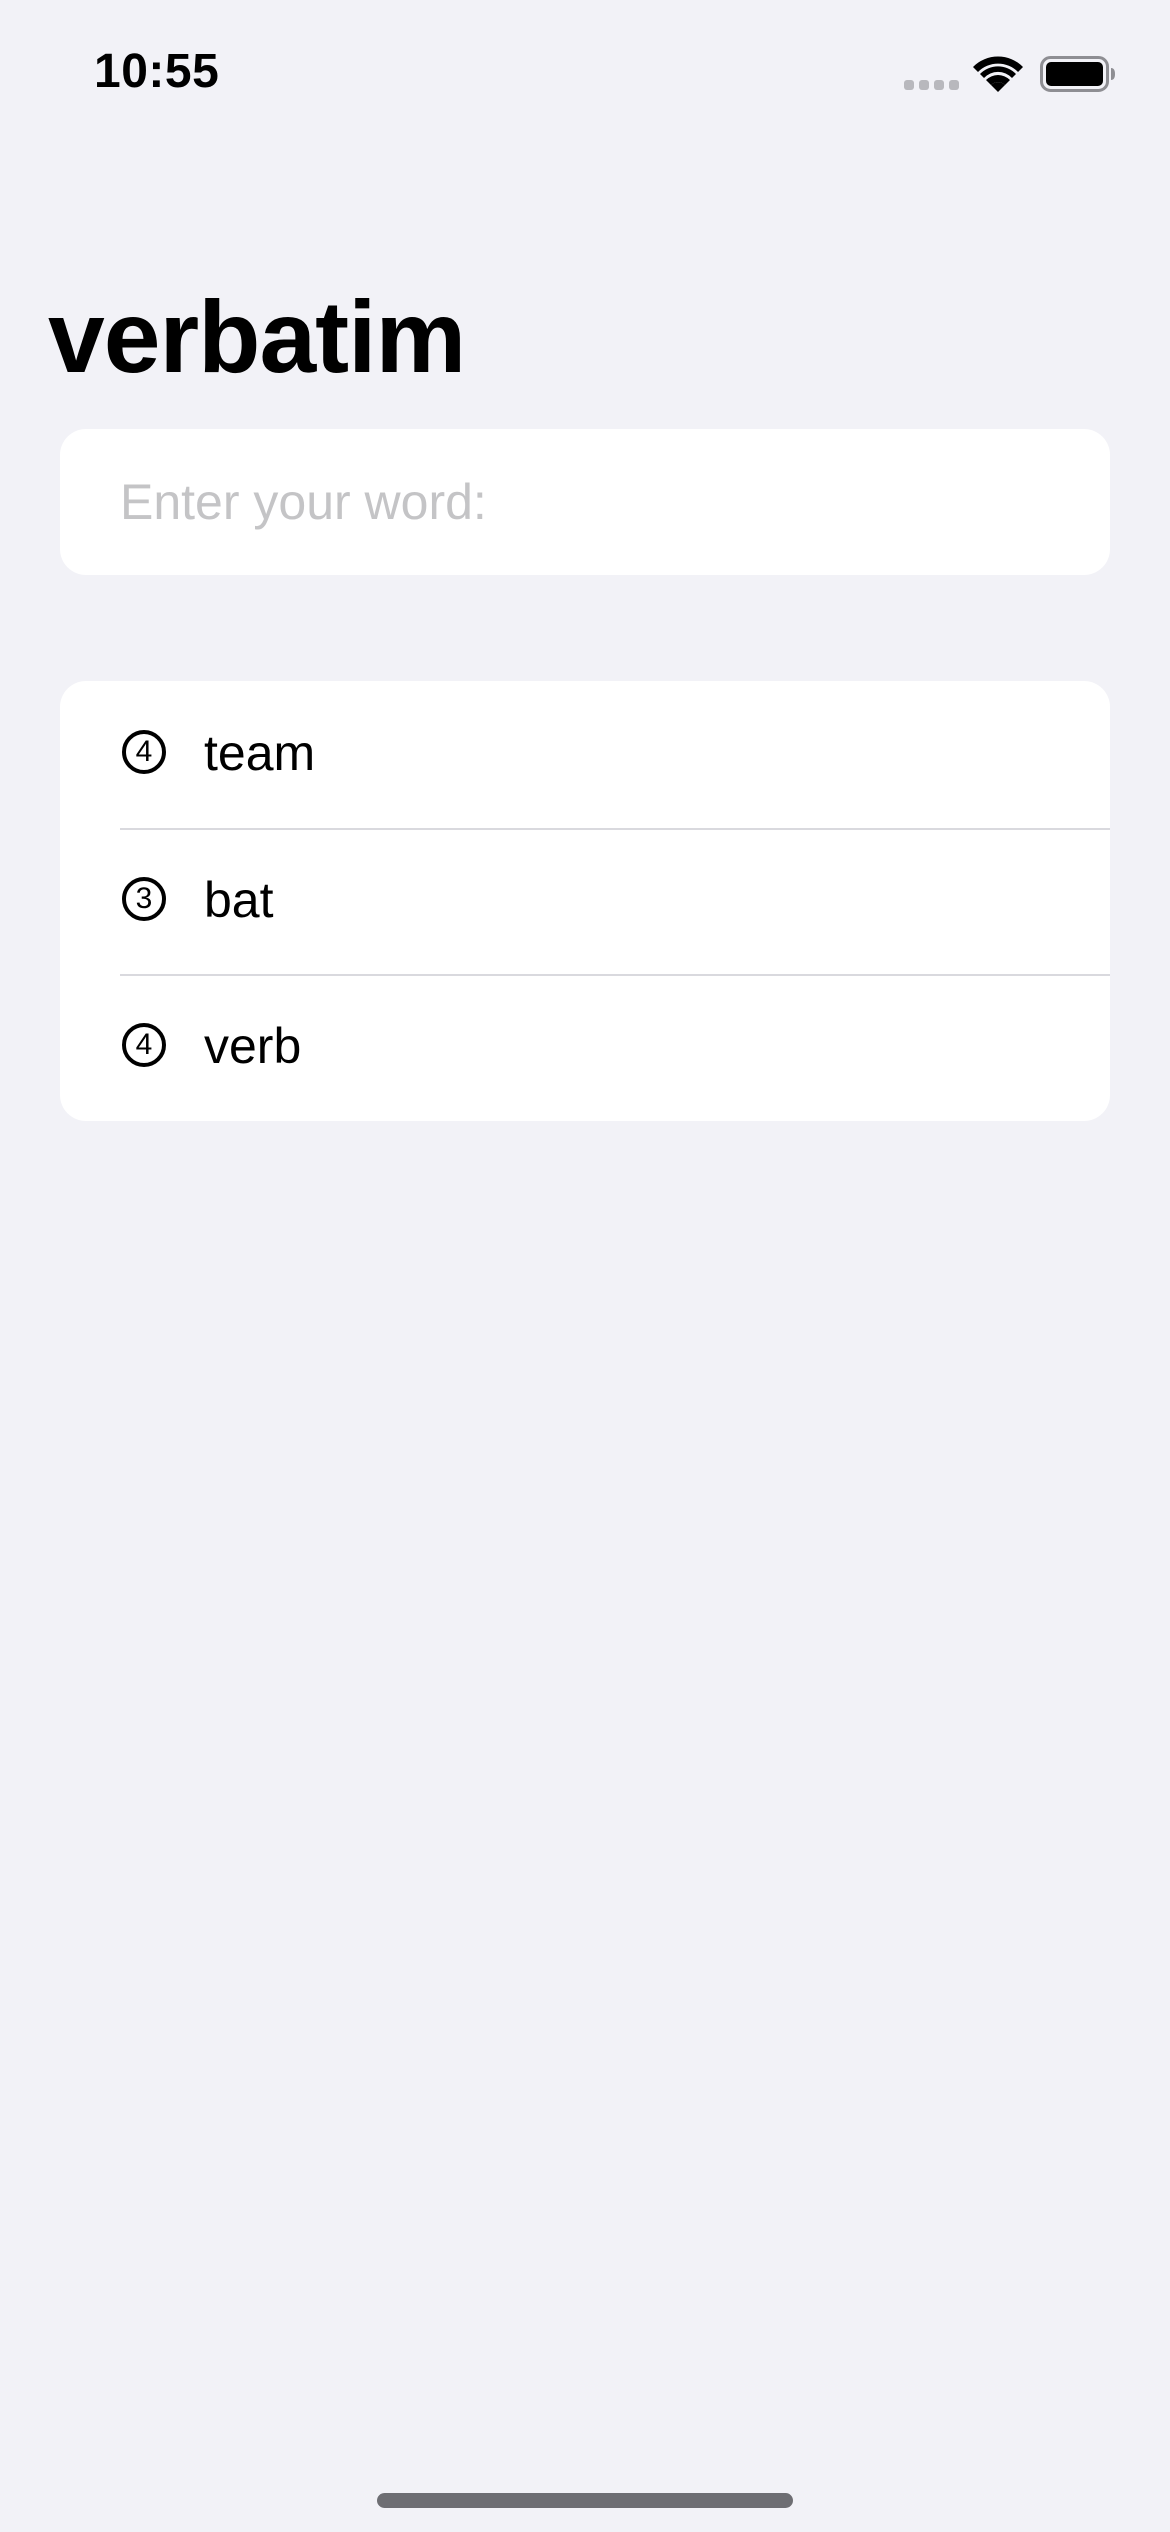 The image size is (1170, 2532). I want to click on list-item: 4 team, so click(585, 754).